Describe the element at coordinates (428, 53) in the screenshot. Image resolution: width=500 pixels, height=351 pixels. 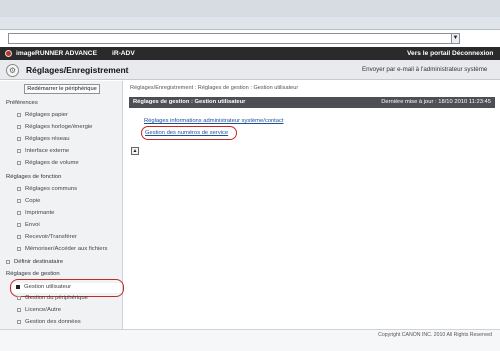
I see `portal-link: Vers le portail` at that location.